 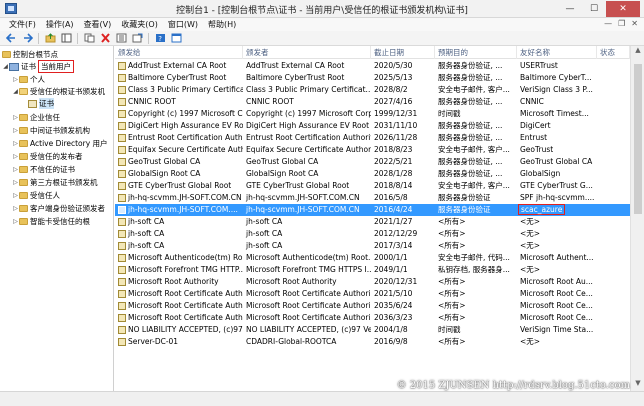 What do you see at coordinates (634, 23) in the screenshot?
I see `child-close-button: ✕` at bounding box center [634, 23].